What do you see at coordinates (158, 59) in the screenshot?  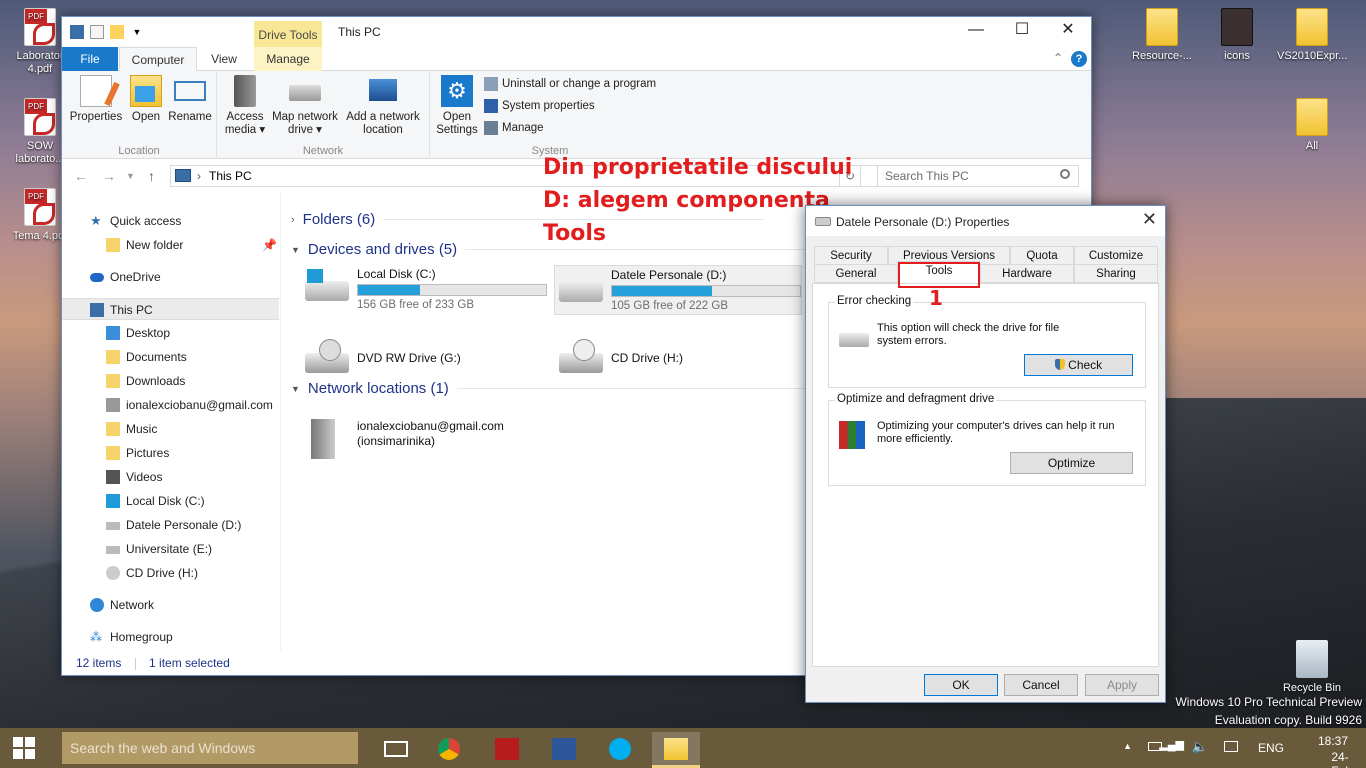 I see `tab-computer: Computer` at bounding box center [158, 59].